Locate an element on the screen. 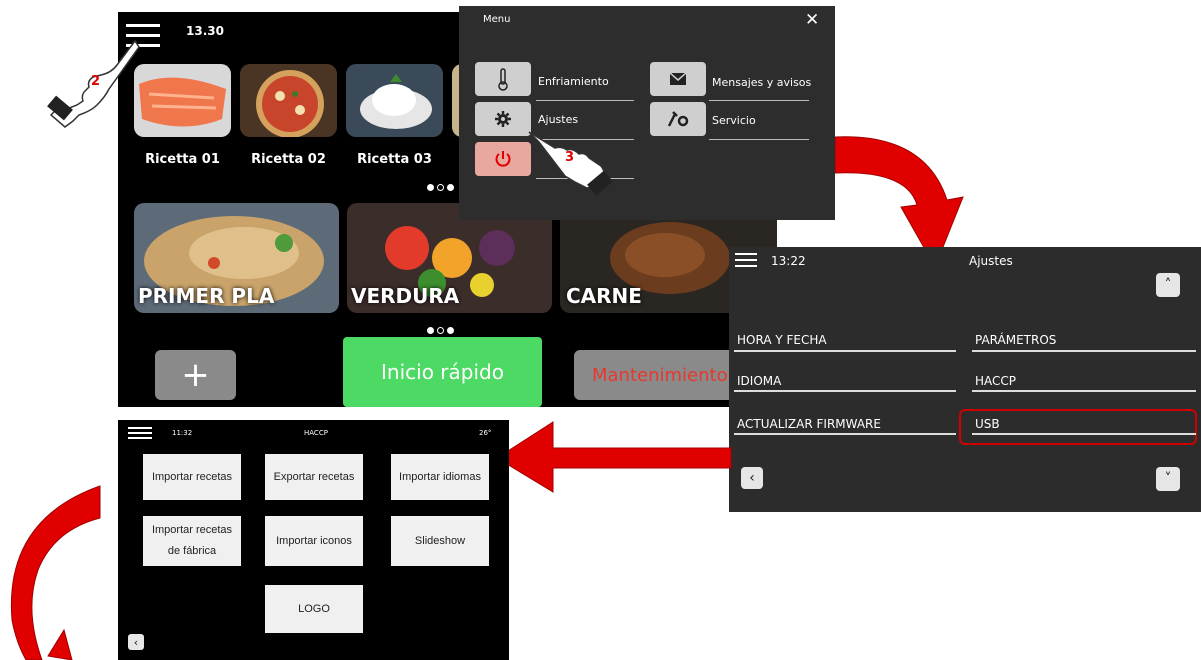  importar-iconos-button: Importar iconos is located at coordinates (314, 541).